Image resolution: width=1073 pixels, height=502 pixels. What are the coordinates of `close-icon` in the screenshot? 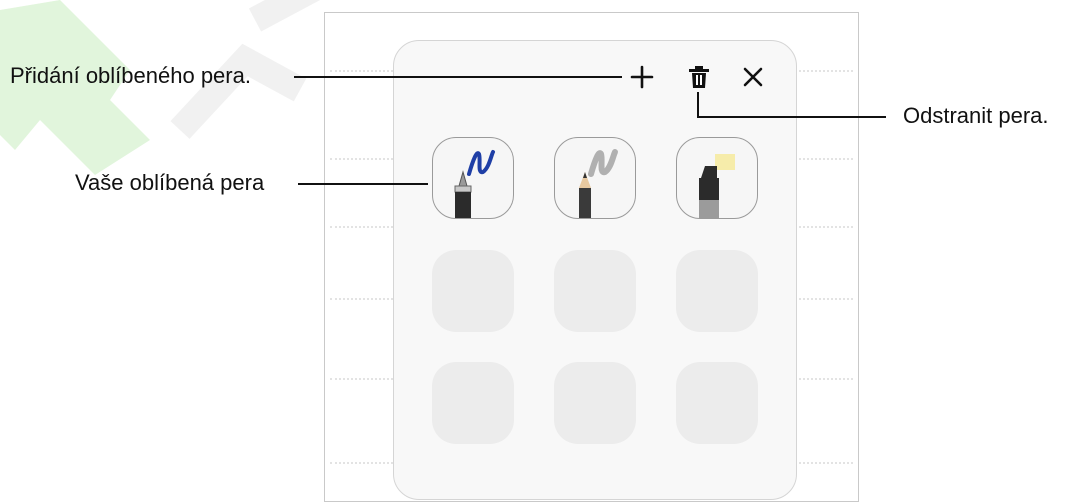 It's located at (753, 77).